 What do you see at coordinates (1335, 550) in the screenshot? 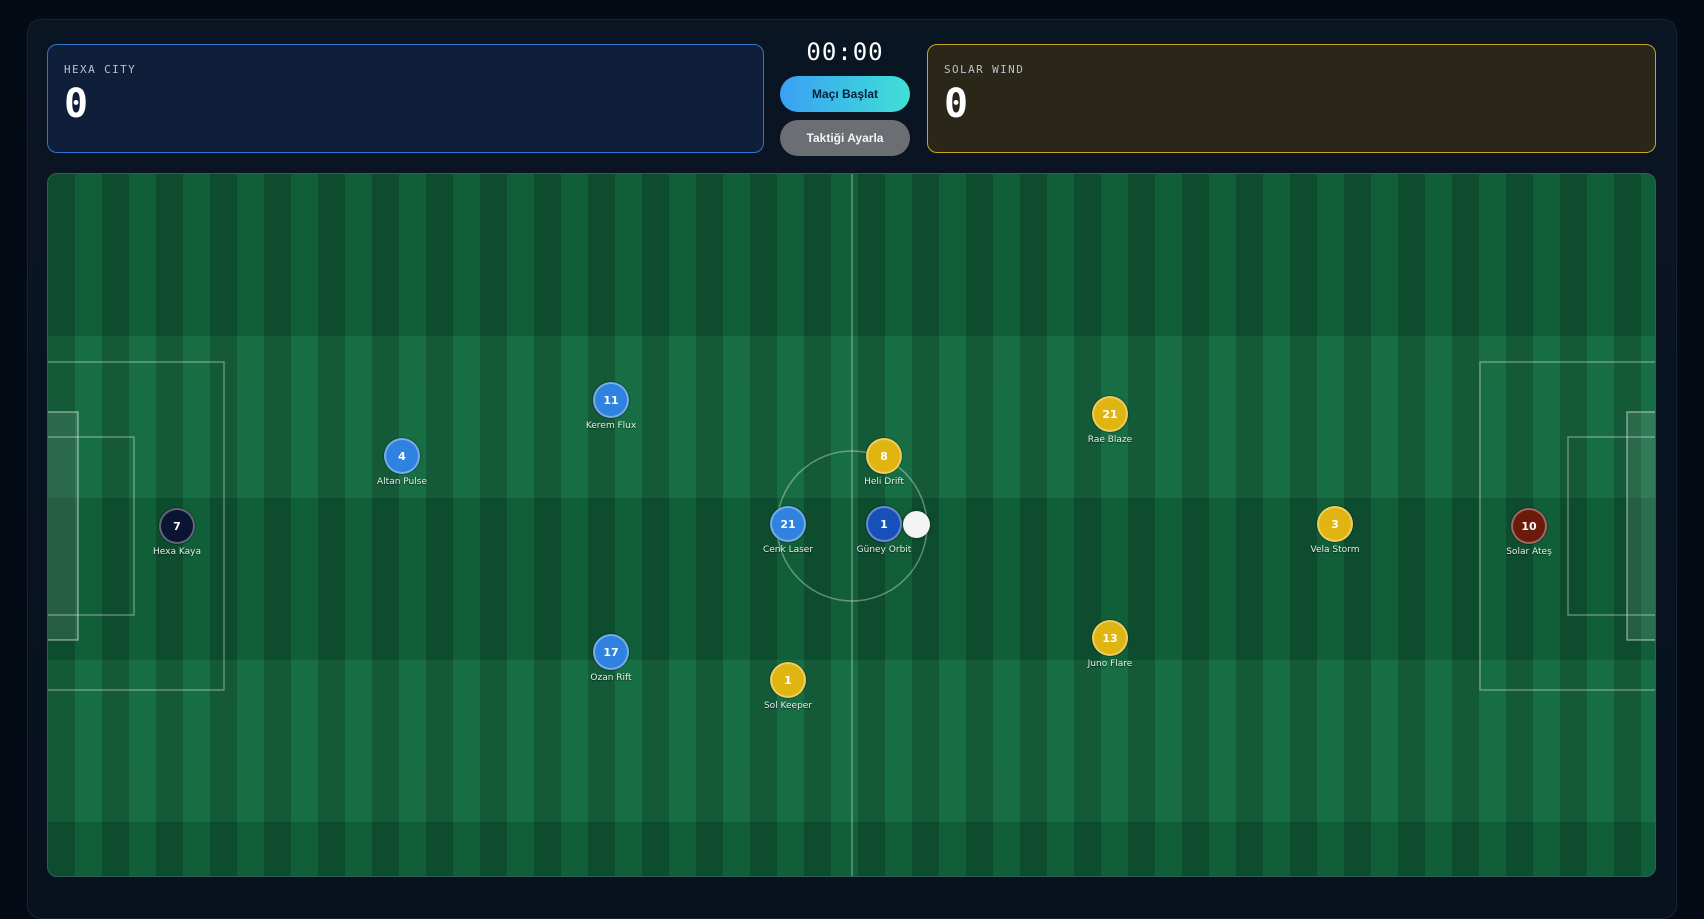
I see `player-name-label: Vela Storm` at bounding box center [1335, 550].